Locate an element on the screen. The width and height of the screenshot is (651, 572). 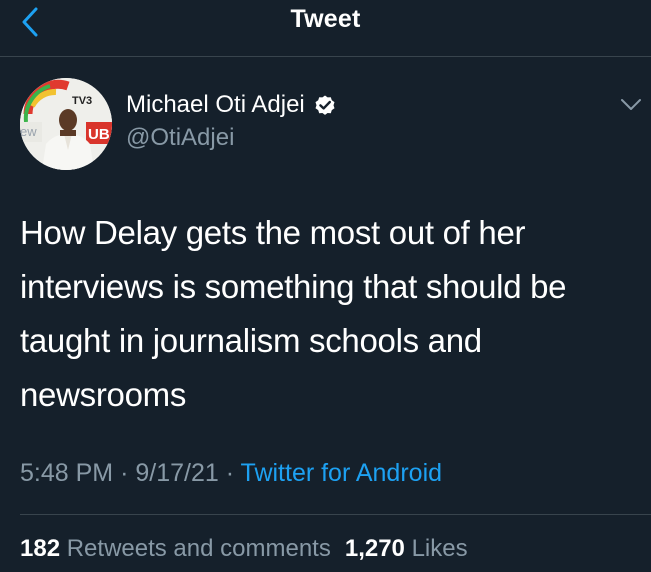
tweet-text-line: taught in journalism schools and is located at coordinates (251, 340).